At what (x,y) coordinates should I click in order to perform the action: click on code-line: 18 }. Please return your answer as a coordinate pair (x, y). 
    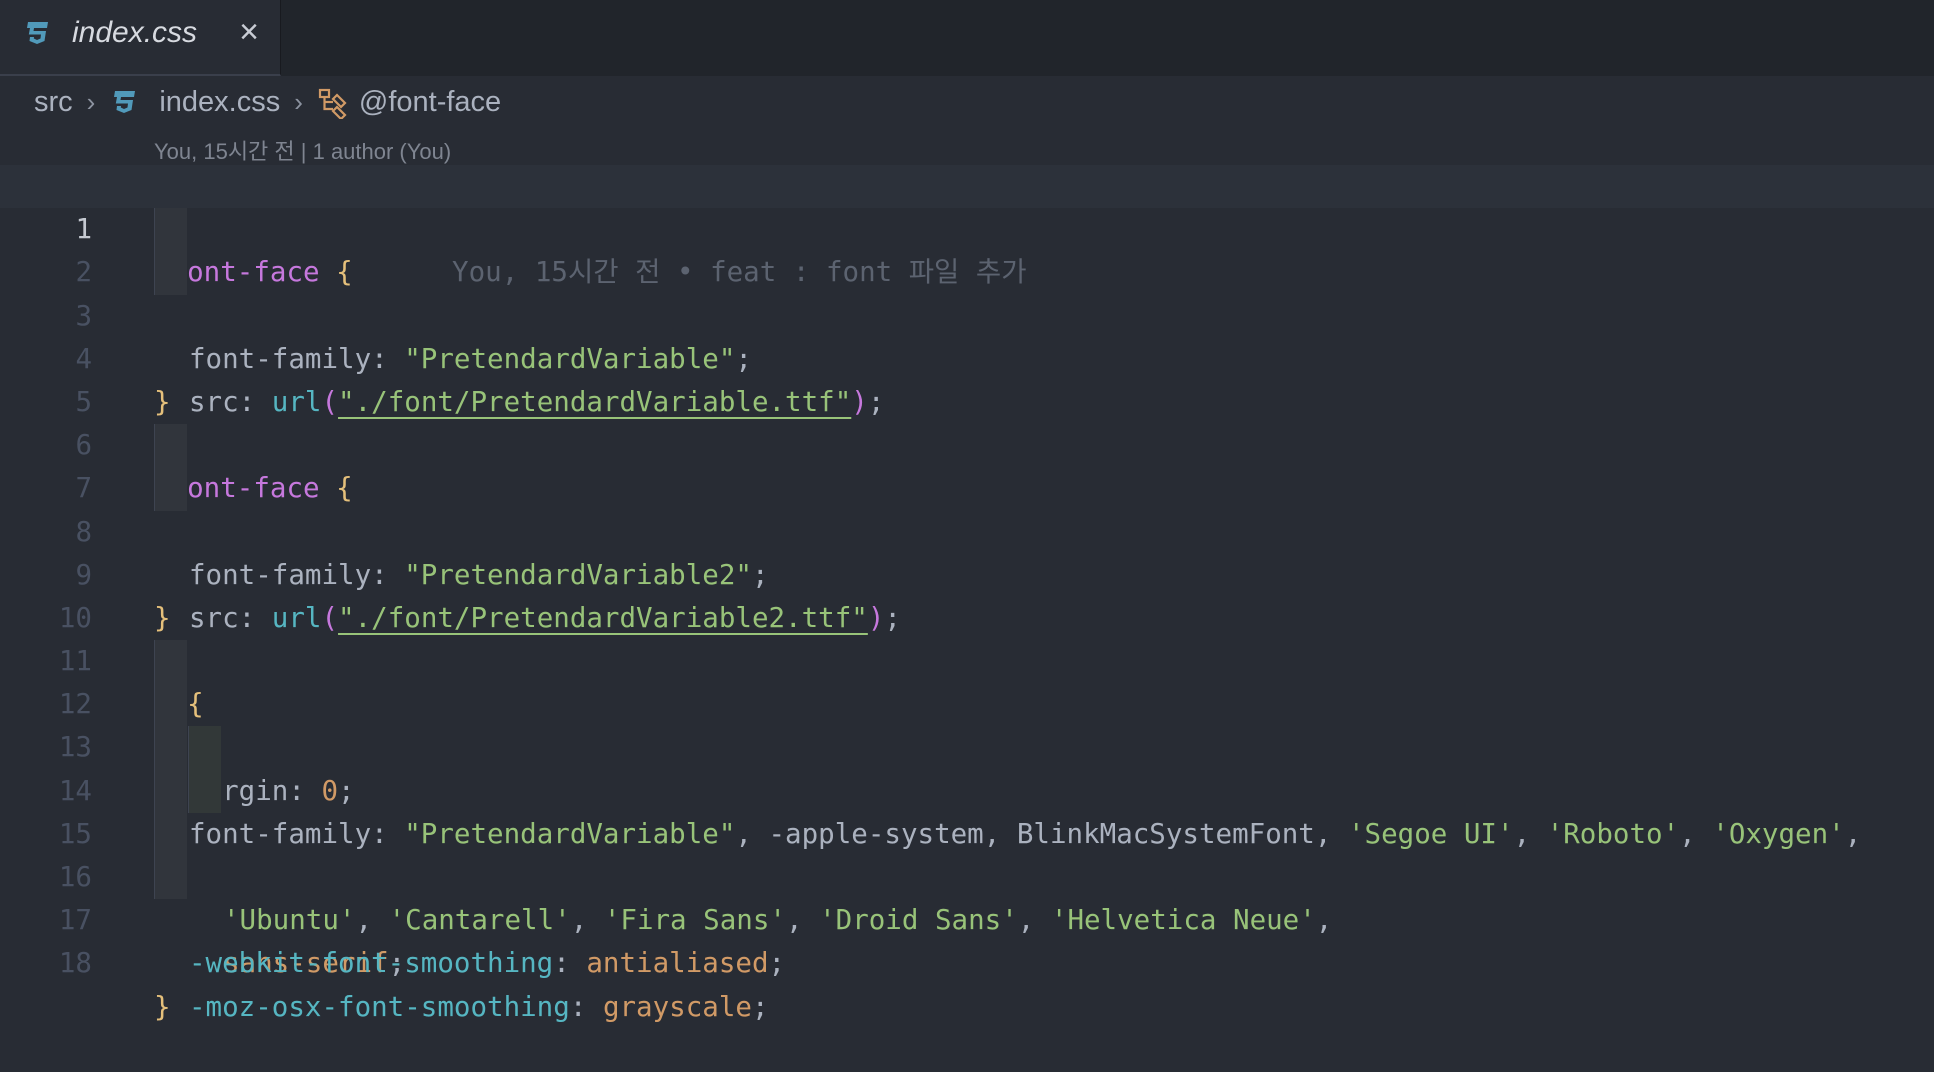
    Looking at the image, I should click on (967, 960).